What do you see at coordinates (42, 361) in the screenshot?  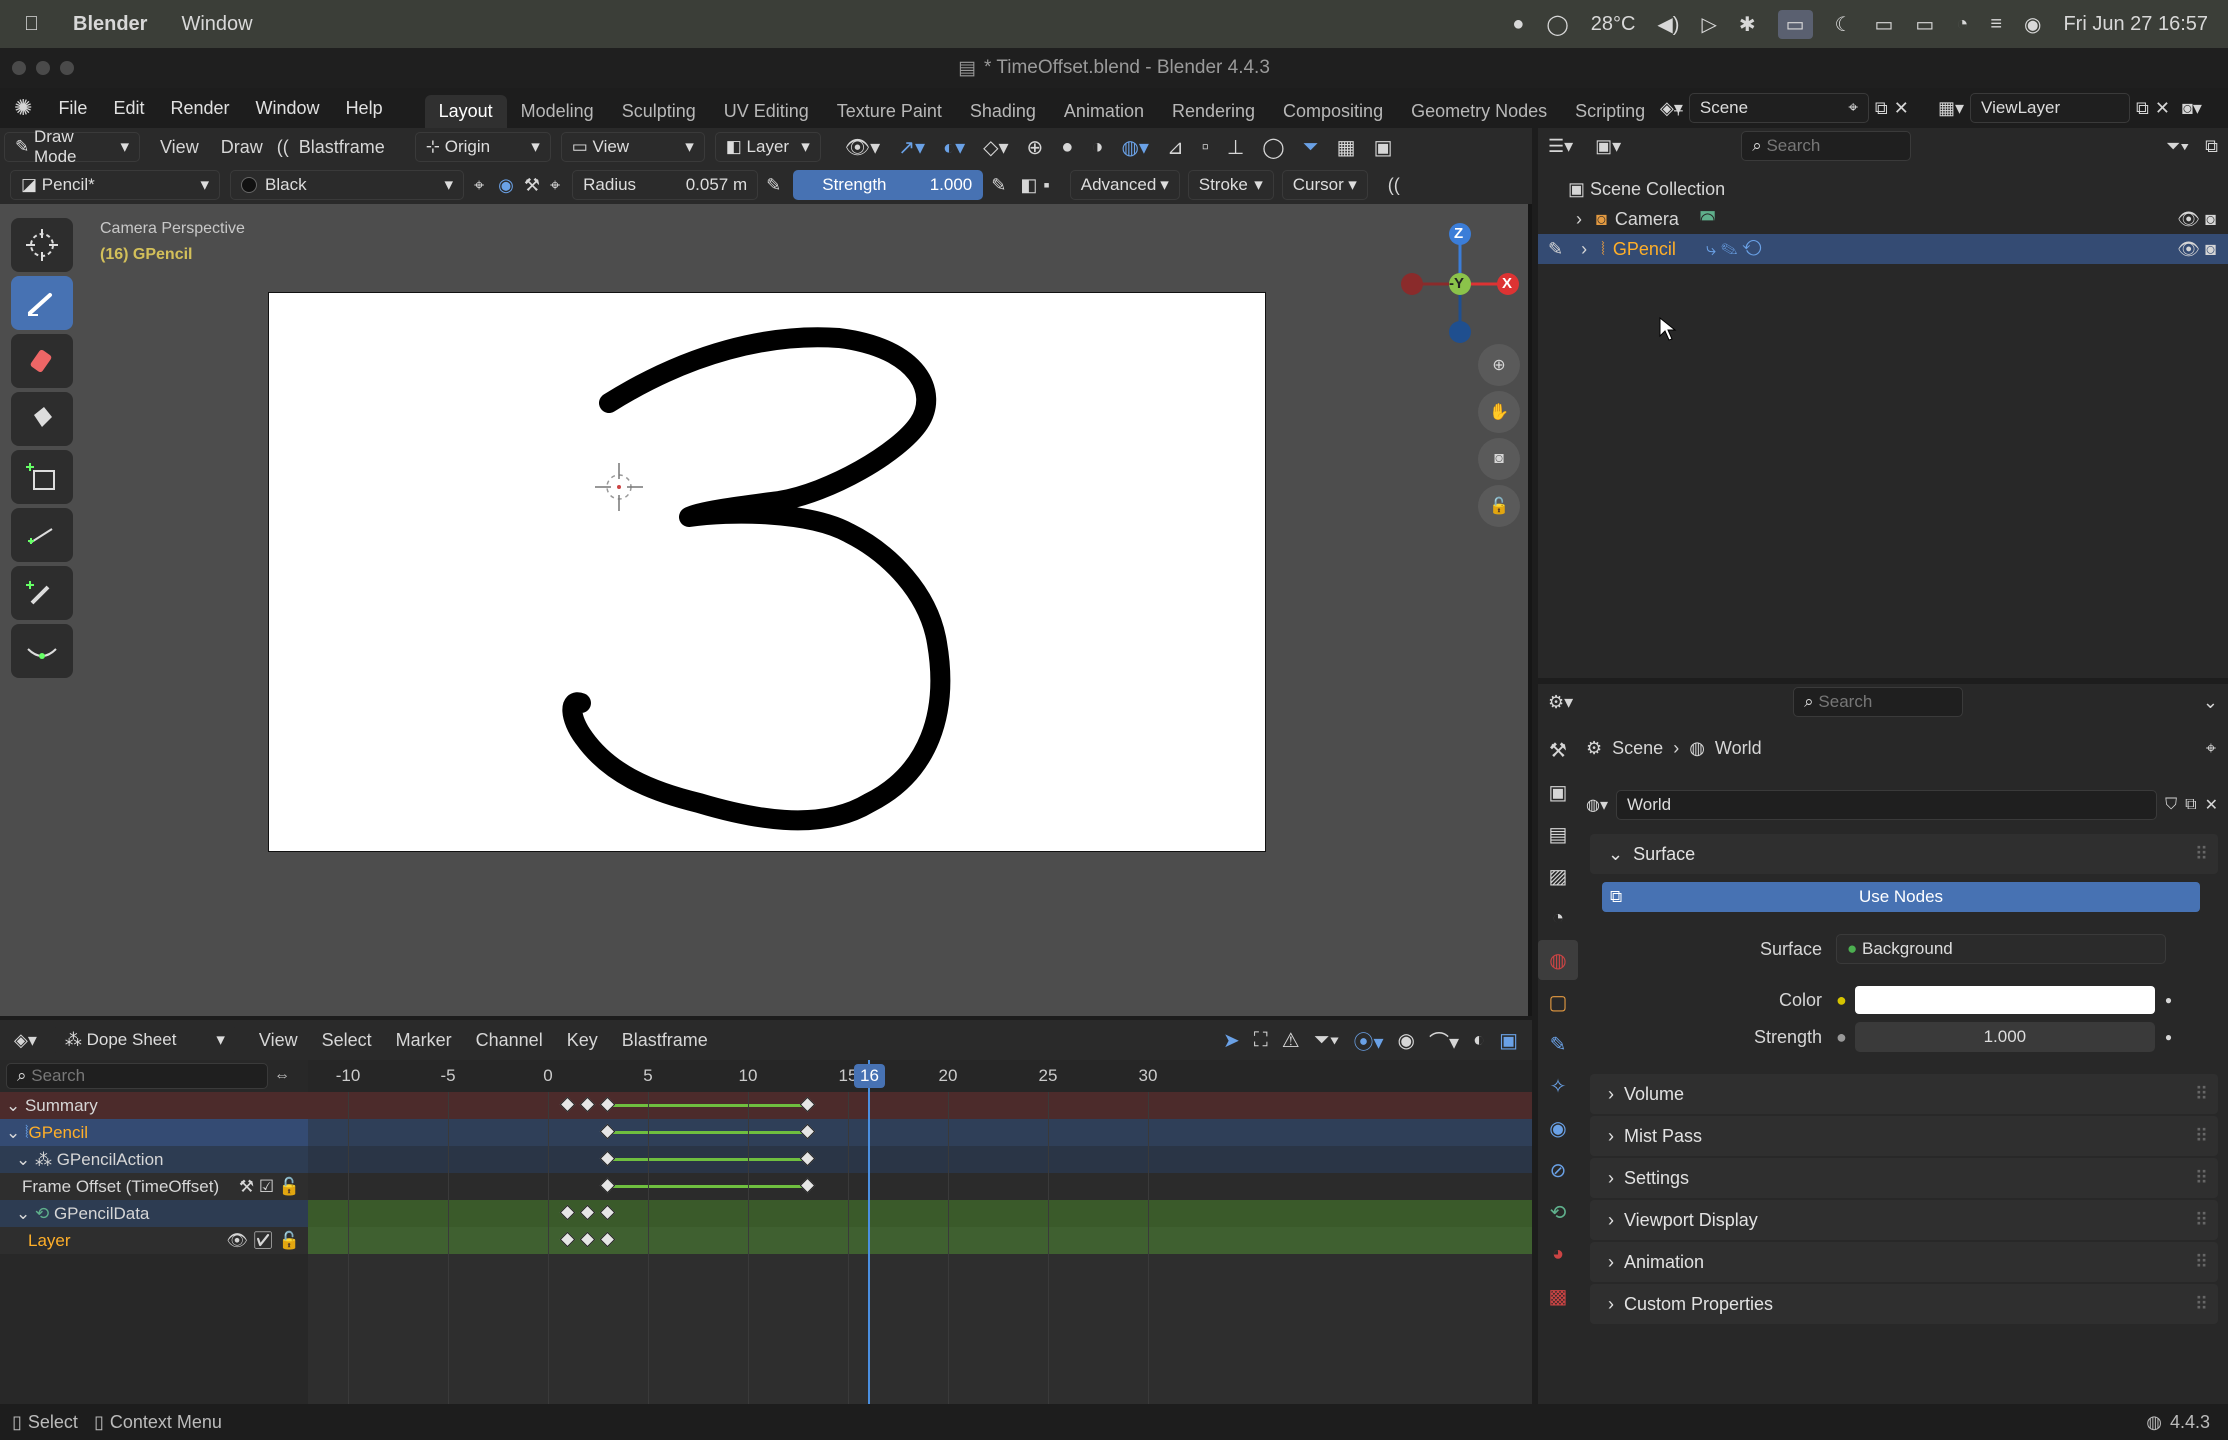 I see `erase-tool` at bounding box center [42, 361].